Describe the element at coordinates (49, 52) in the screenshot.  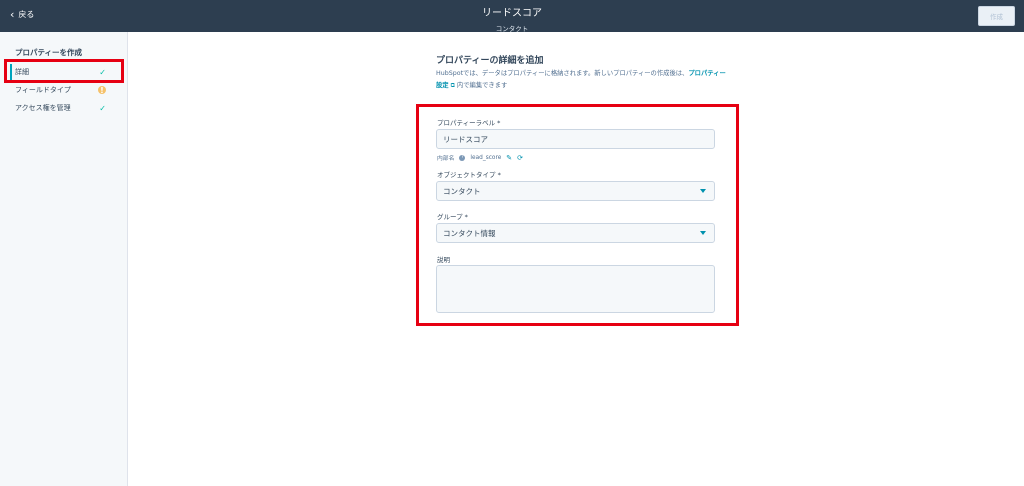
I see `sidebar-title: プロパティーを作成` at that location.